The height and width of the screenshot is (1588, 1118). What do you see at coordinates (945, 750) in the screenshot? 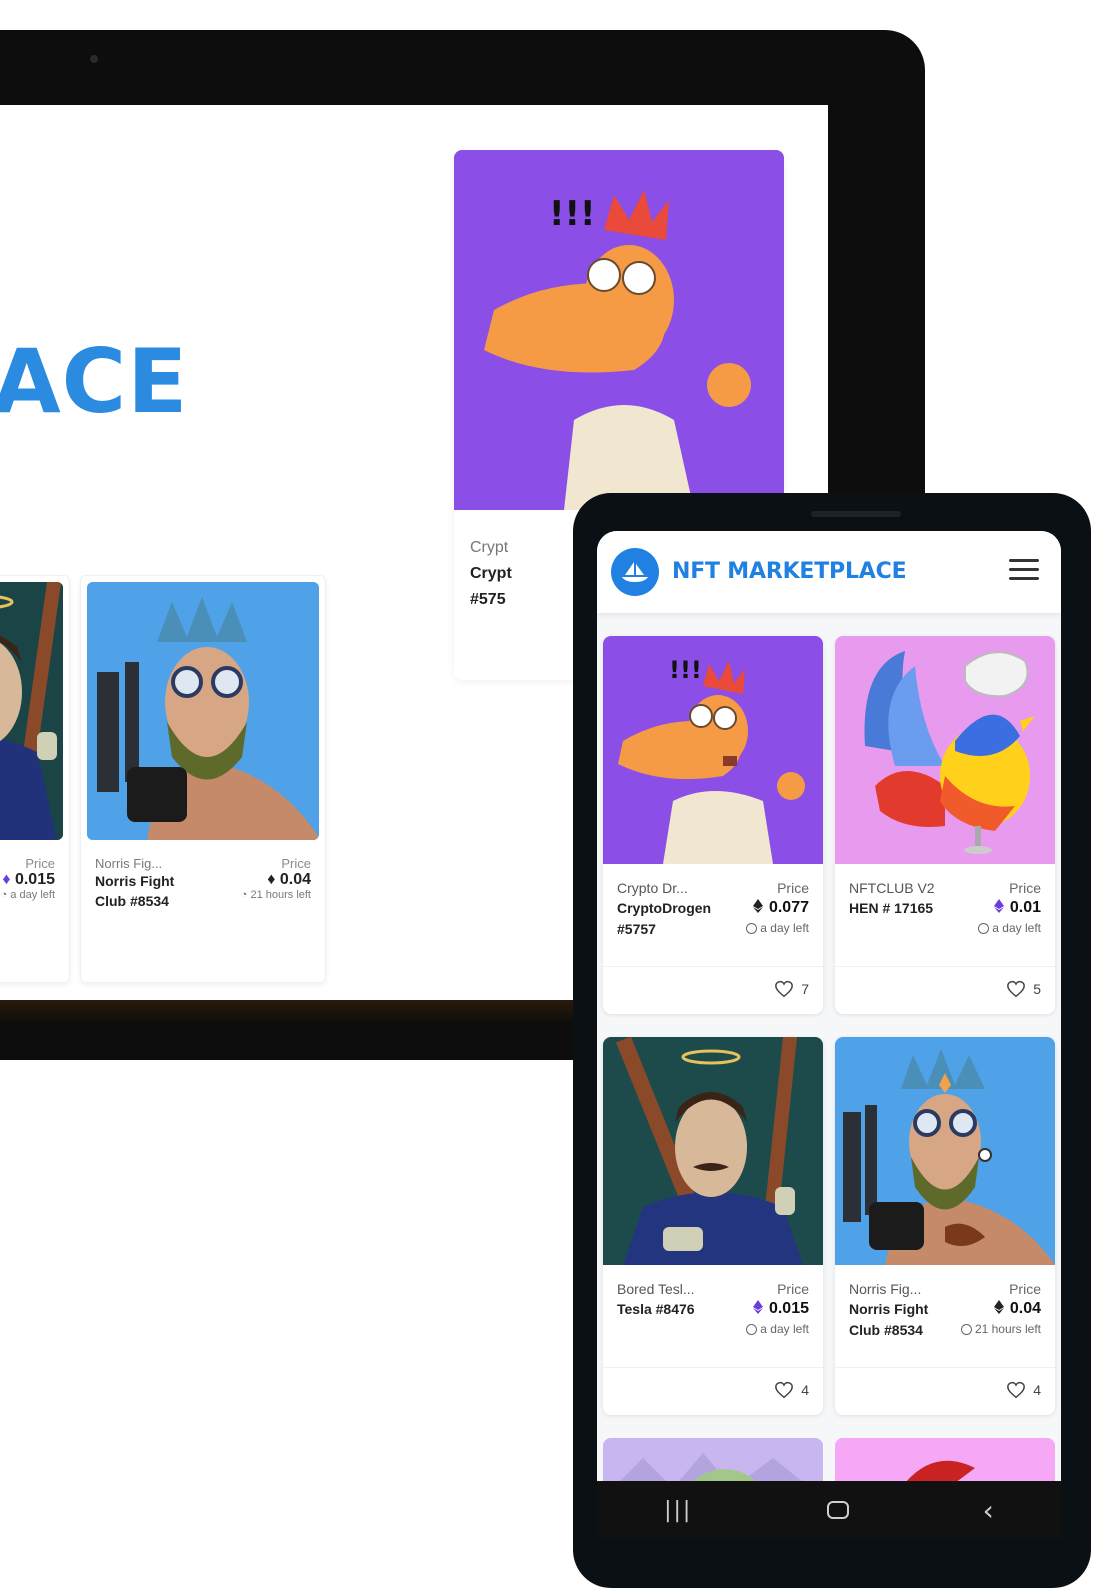
I see `hen-artwork-image` at bounding box center [945, 750].